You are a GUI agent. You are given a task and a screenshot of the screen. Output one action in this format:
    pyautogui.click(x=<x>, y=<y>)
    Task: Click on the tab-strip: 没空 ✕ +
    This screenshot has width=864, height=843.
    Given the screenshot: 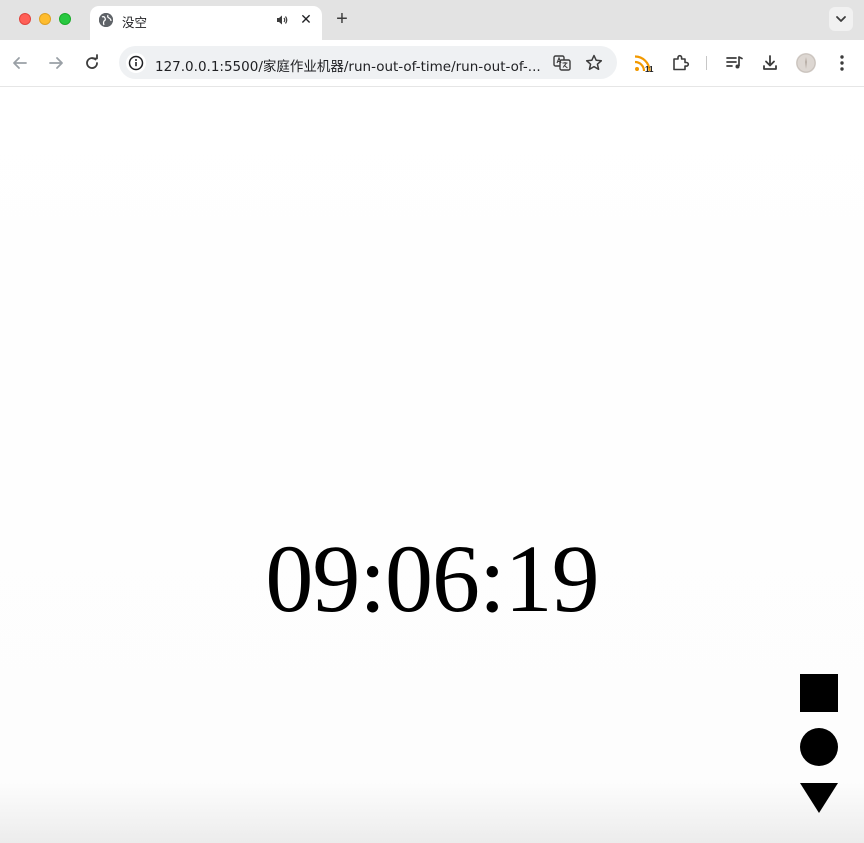 What is the action you would take?
    pyautogui.click(x=432, y=20)
    